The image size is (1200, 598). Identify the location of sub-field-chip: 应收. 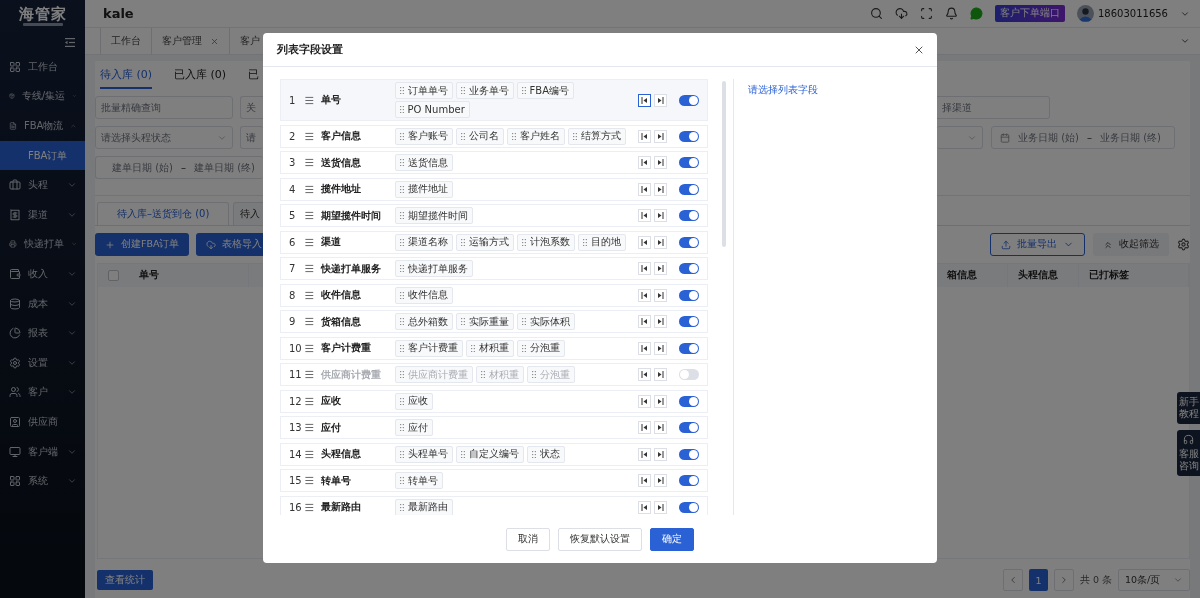
(413, 401).